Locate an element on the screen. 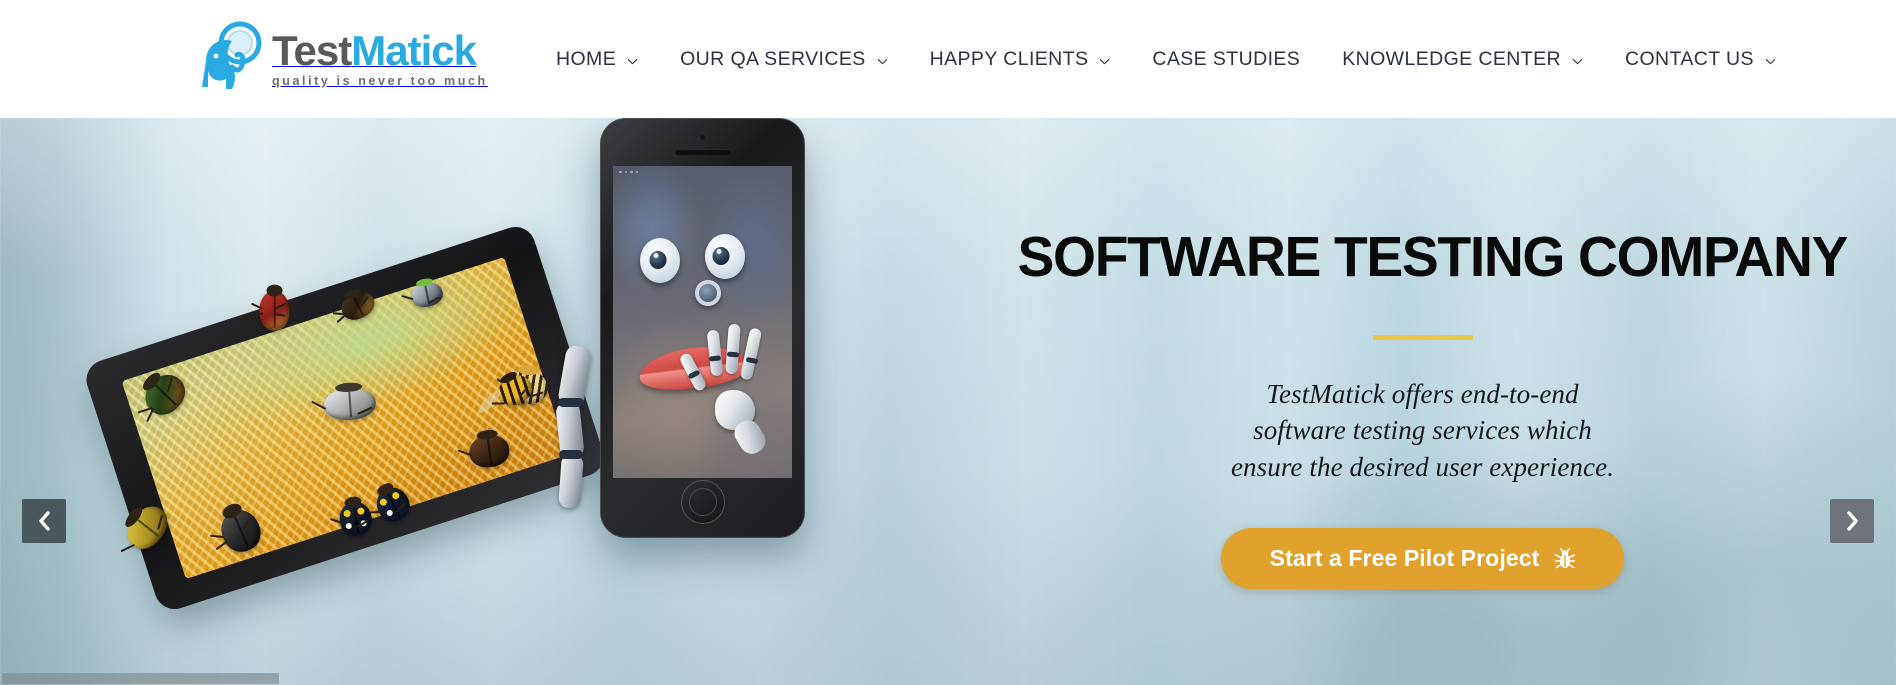  nav-item-label: CONTACT US is located at coordinates (1689, 58).